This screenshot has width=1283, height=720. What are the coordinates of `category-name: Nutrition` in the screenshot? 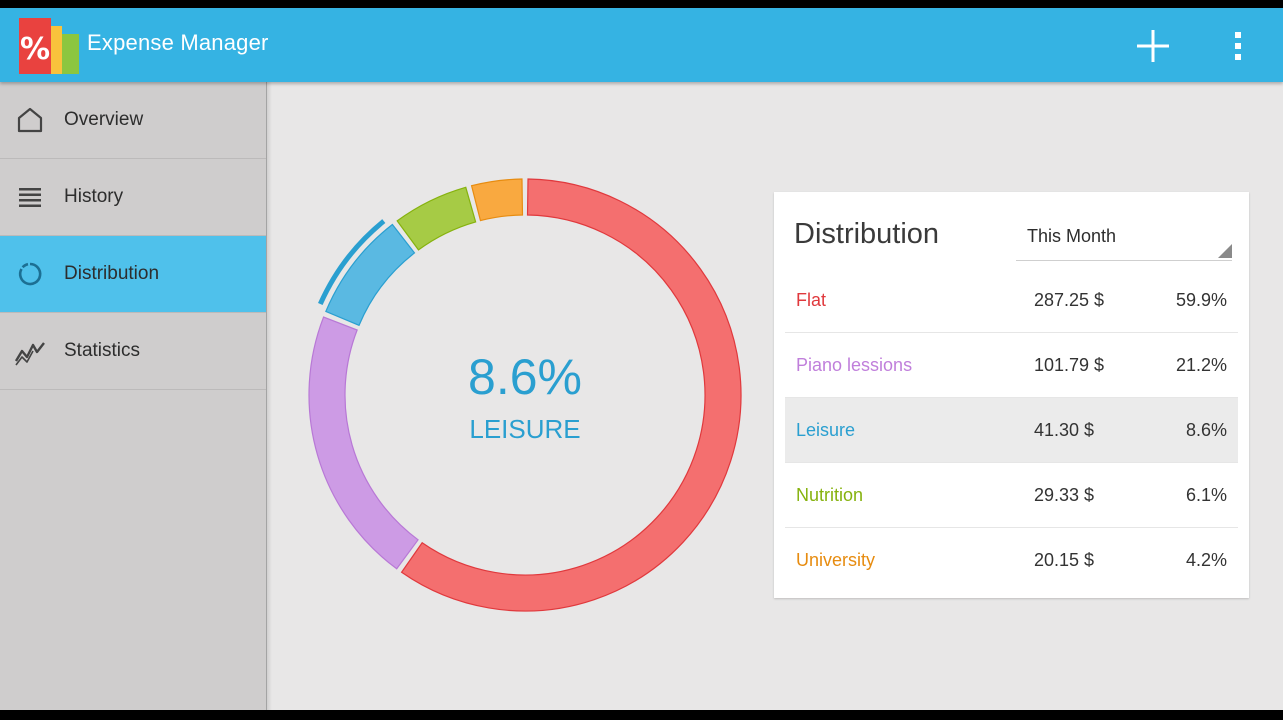 It's located at (830, 495).